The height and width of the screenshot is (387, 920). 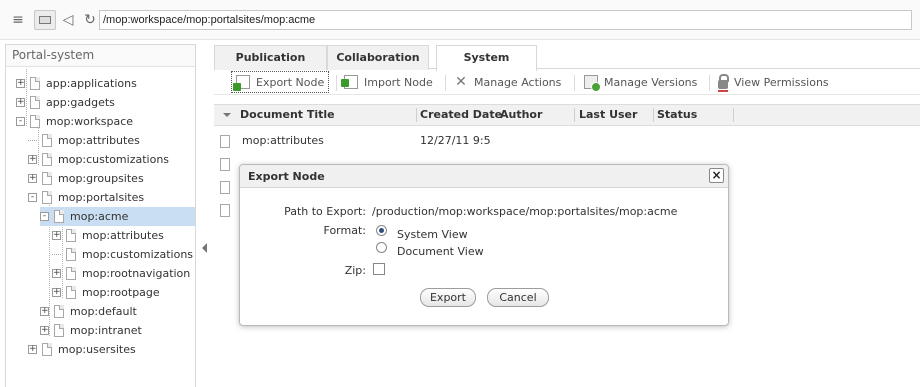 I want to click on tree-item: + mop:rootnavigation, so click(x=121, y=273).